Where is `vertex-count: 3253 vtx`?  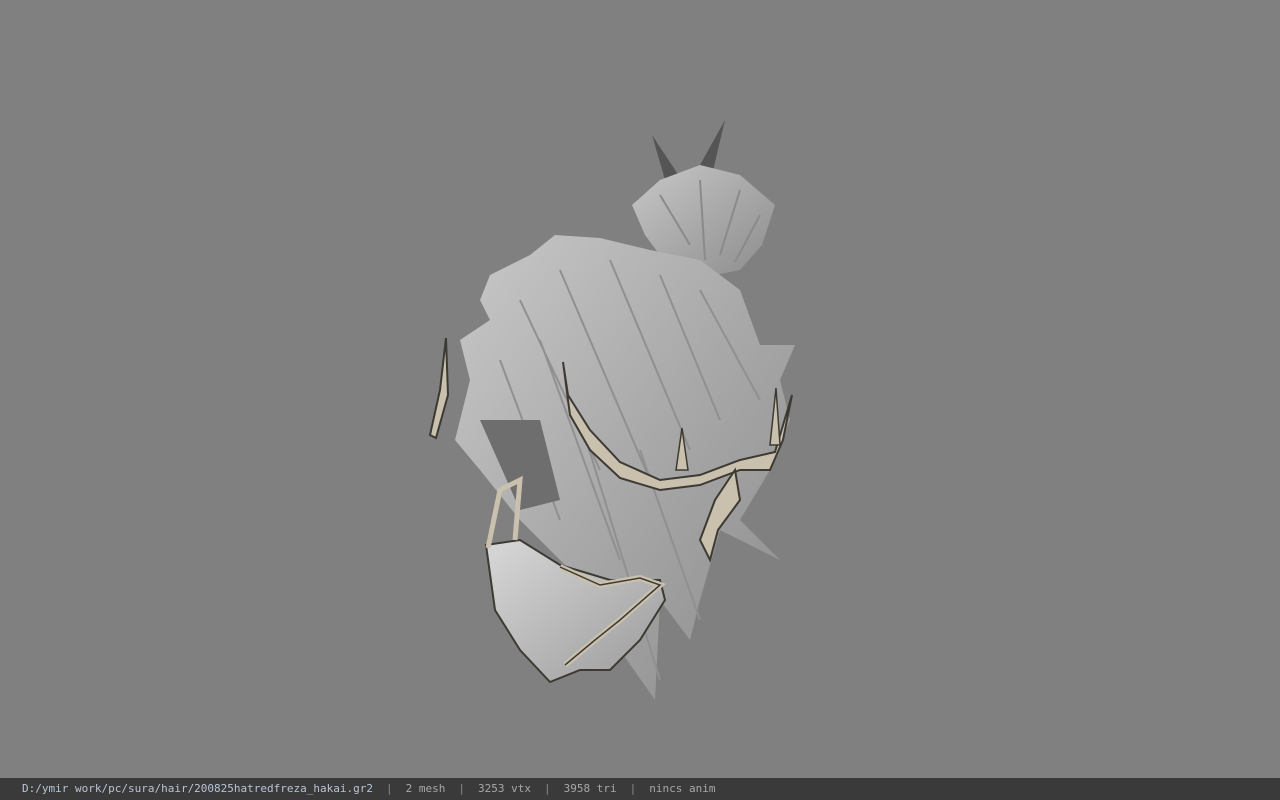
vertex-count: 3253 vtx is located at coordinates (504, 788).